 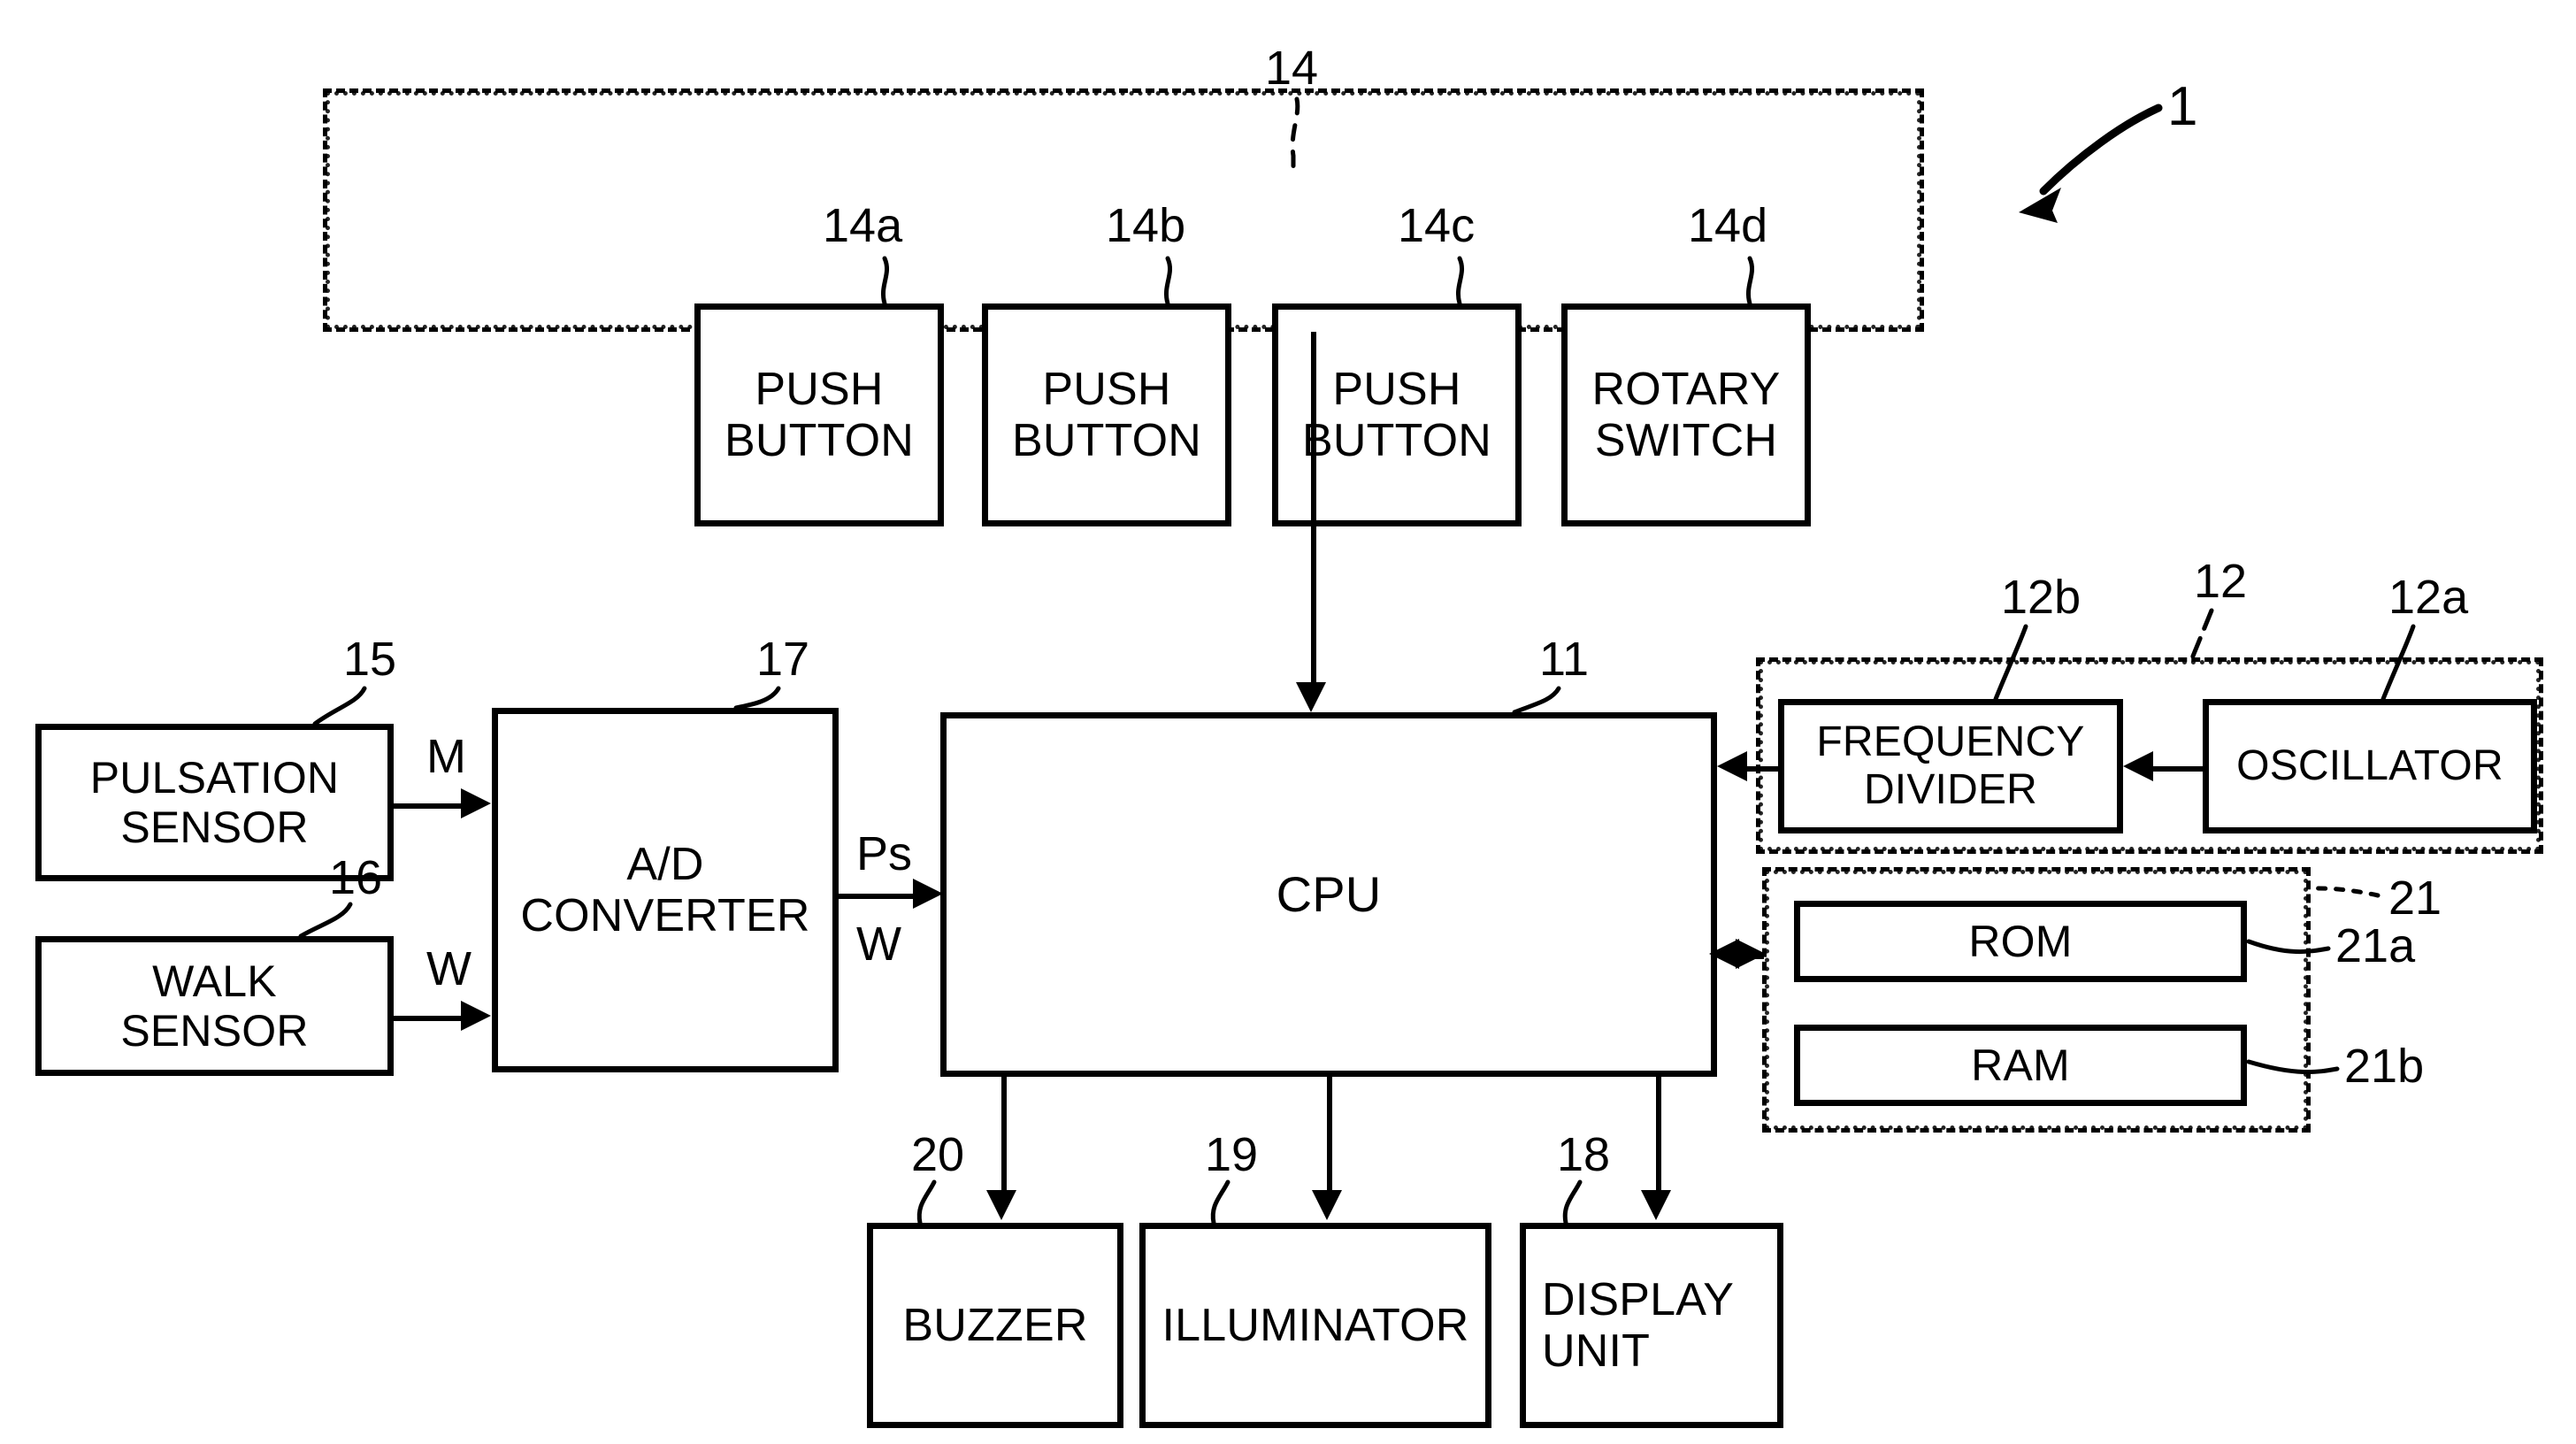 I want to click on push-button-14a: PUSH BUTTON, so click(x=819, y=414).